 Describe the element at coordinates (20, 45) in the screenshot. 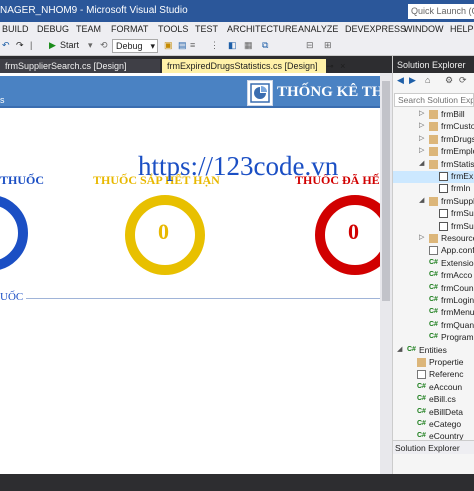

I see `redo-icon: ↷` at that location.